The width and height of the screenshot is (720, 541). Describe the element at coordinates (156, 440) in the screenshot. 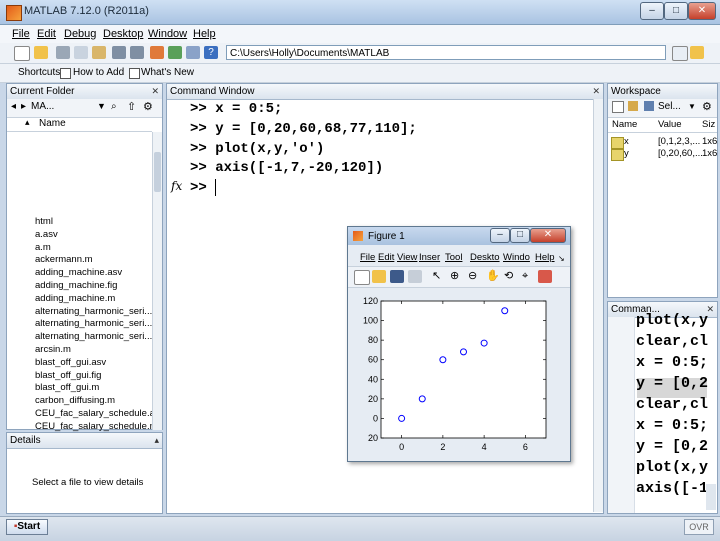

I see `details-collapse-icon: ▴` at that location.